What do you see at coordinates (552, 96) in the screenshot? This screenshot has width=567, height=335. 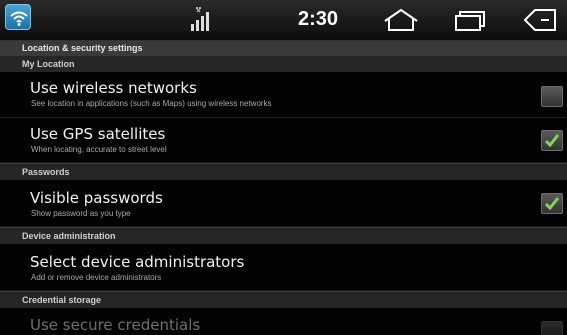 I see `wireless-checkbox` at bounding box center [552, 96].